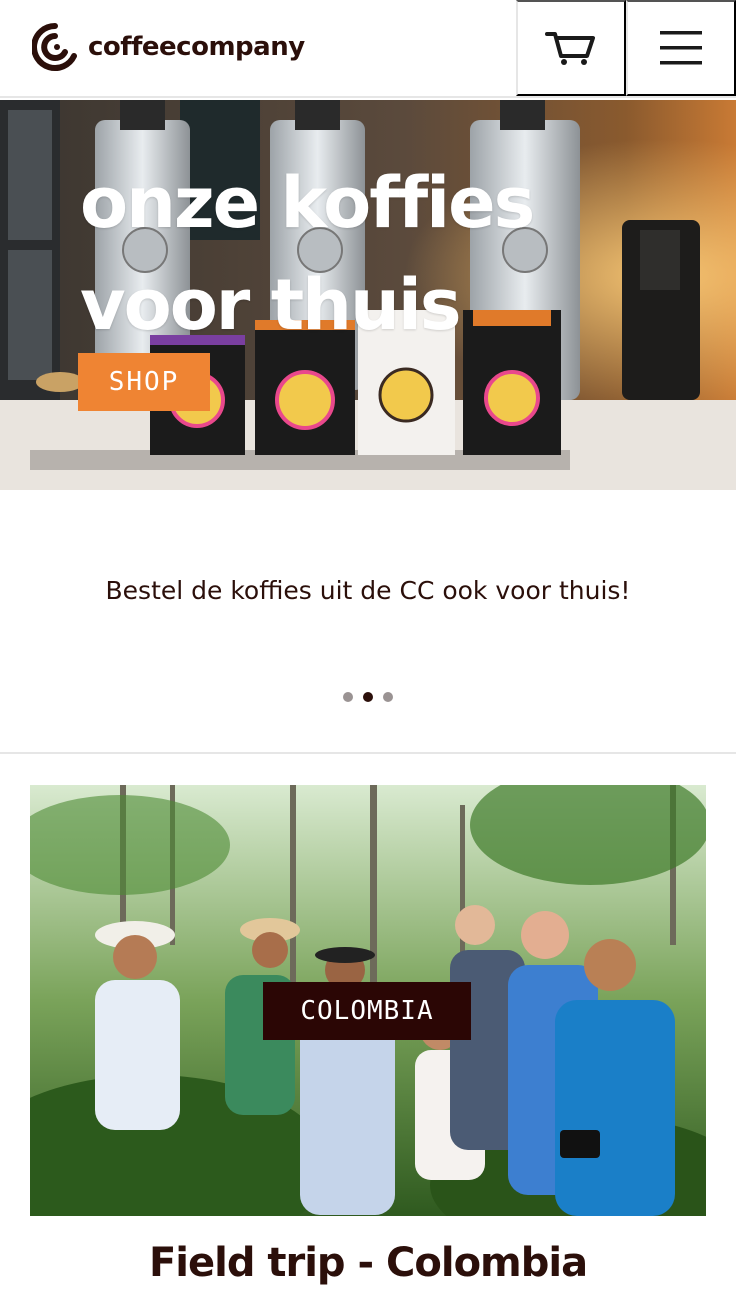 Image resolution: width=736 pixels, height=1306 pixels. I want to click on cart-button, so click(571, 48).